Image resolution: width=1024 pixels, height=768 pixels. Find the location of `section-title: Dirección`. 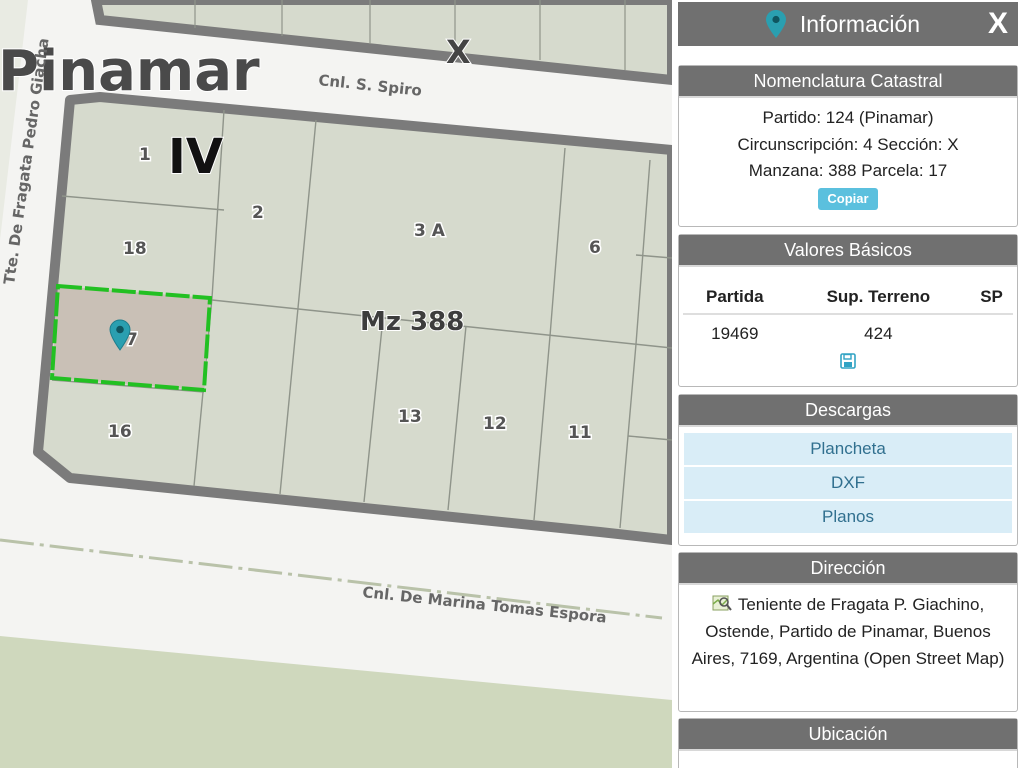

section-title: Dirección is located at coordinates (848, 569).